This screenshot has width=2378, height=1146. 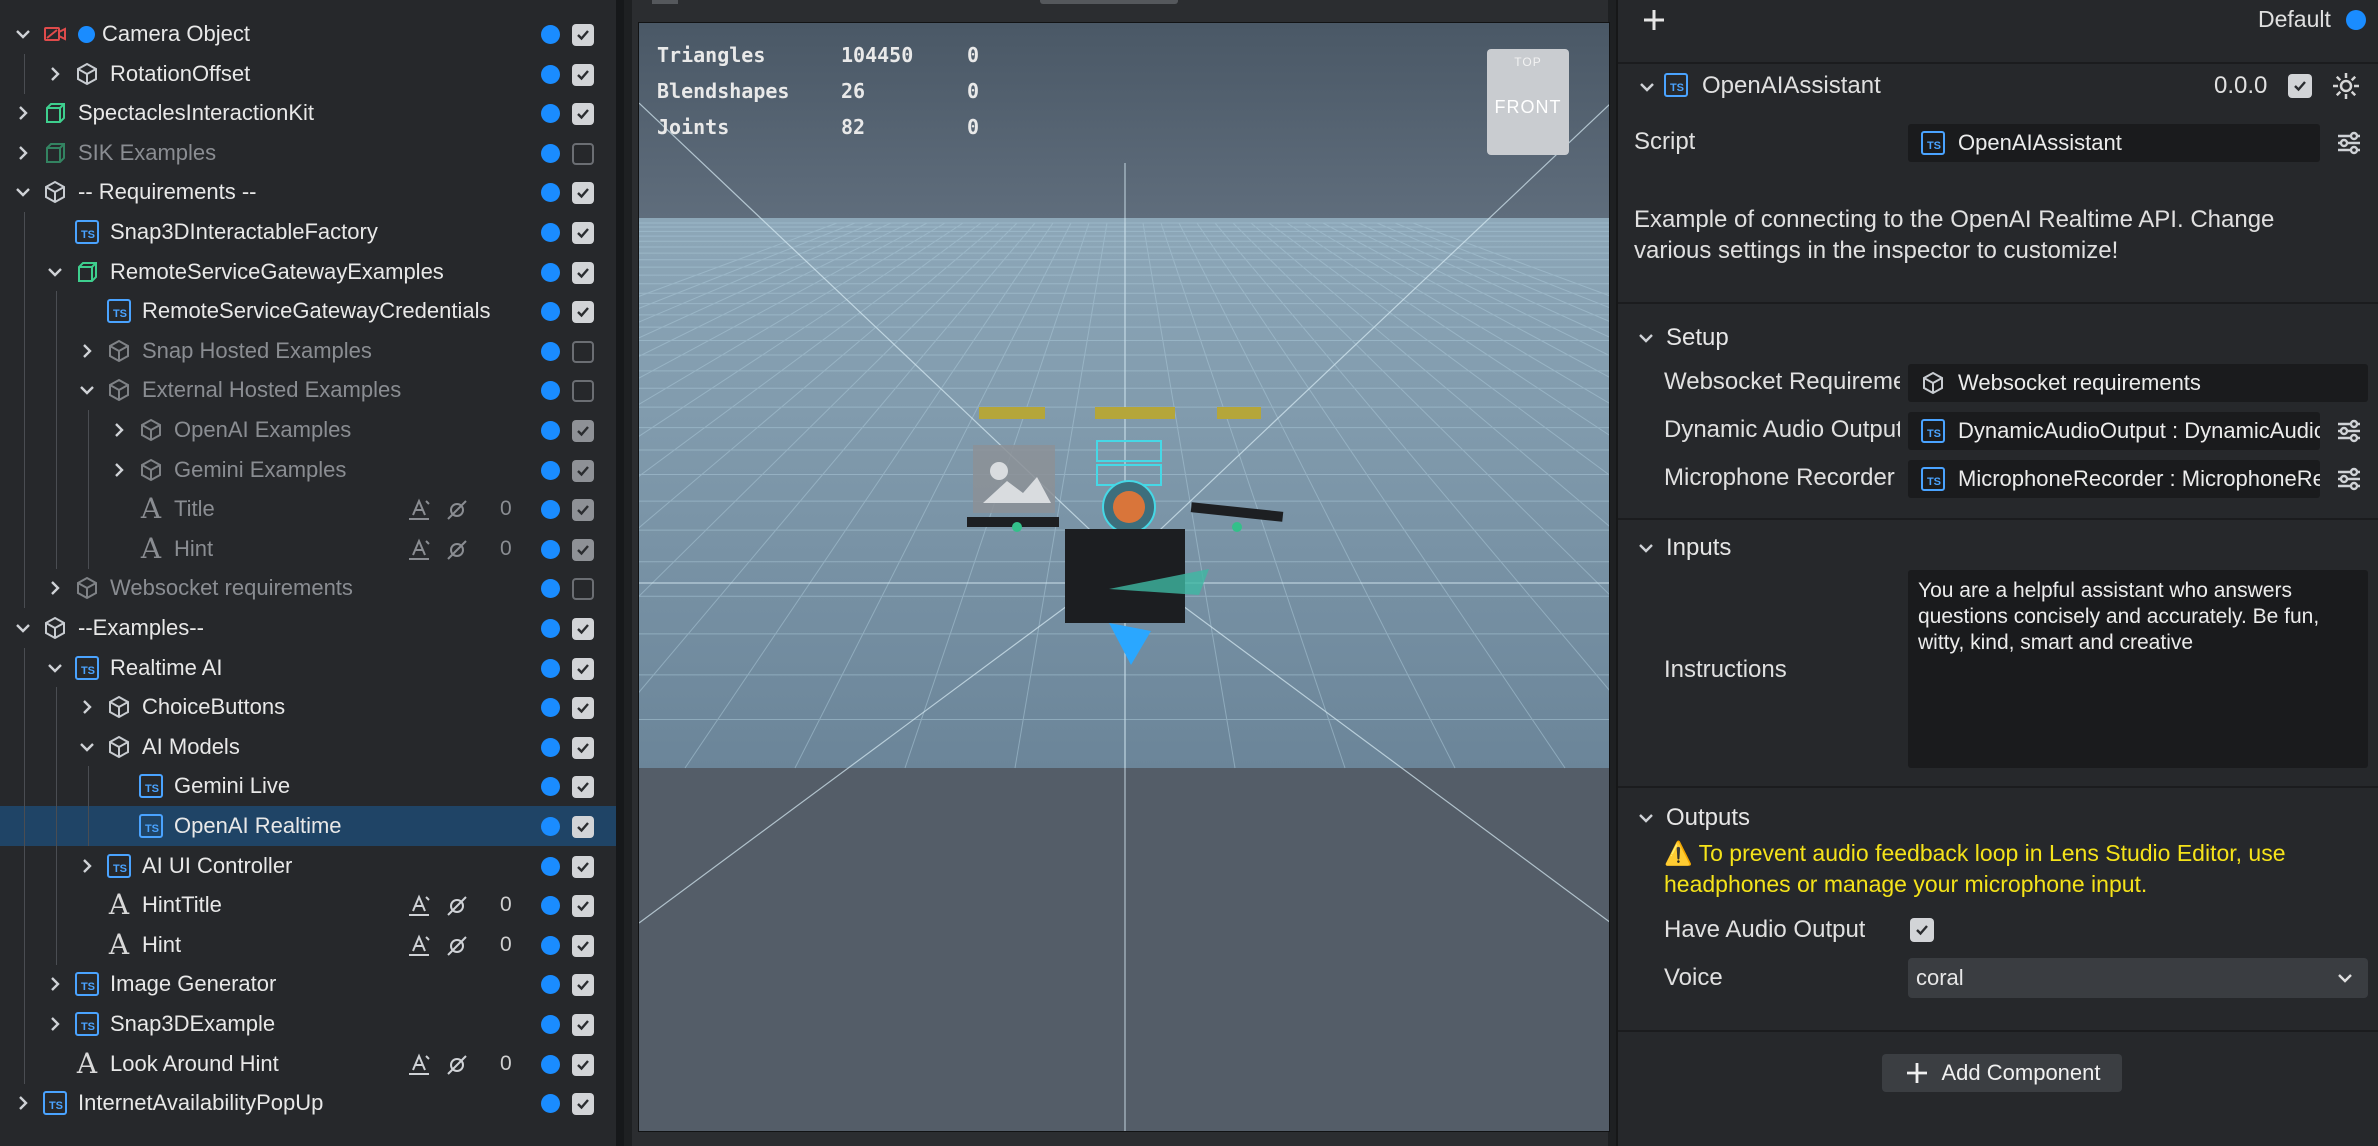 I want to click on inputs-section-header: Inputs, so click(x=1684, y=548).